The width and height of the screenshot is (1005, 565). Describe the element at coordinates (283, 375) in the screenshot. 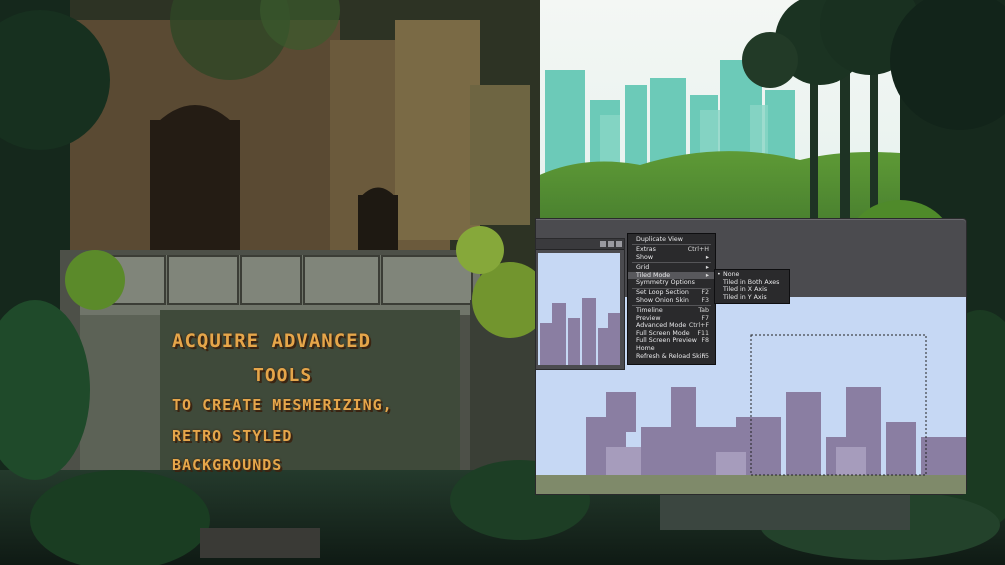

I see `headline-line-2: TOOLS` at that location.